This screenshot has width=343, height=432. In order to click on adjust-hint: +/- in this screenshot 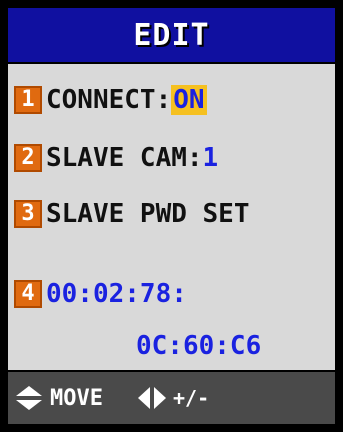, I will do `click(173, 398)`.